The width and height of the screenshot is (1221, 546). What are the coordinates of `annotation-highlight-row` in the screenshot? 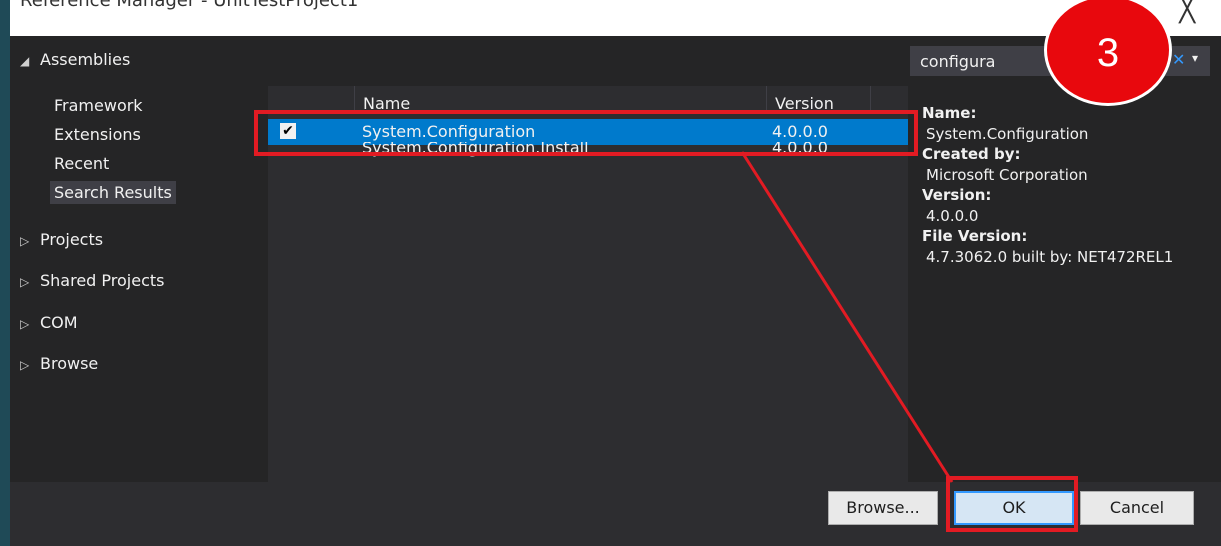 It's located at (586, 133).